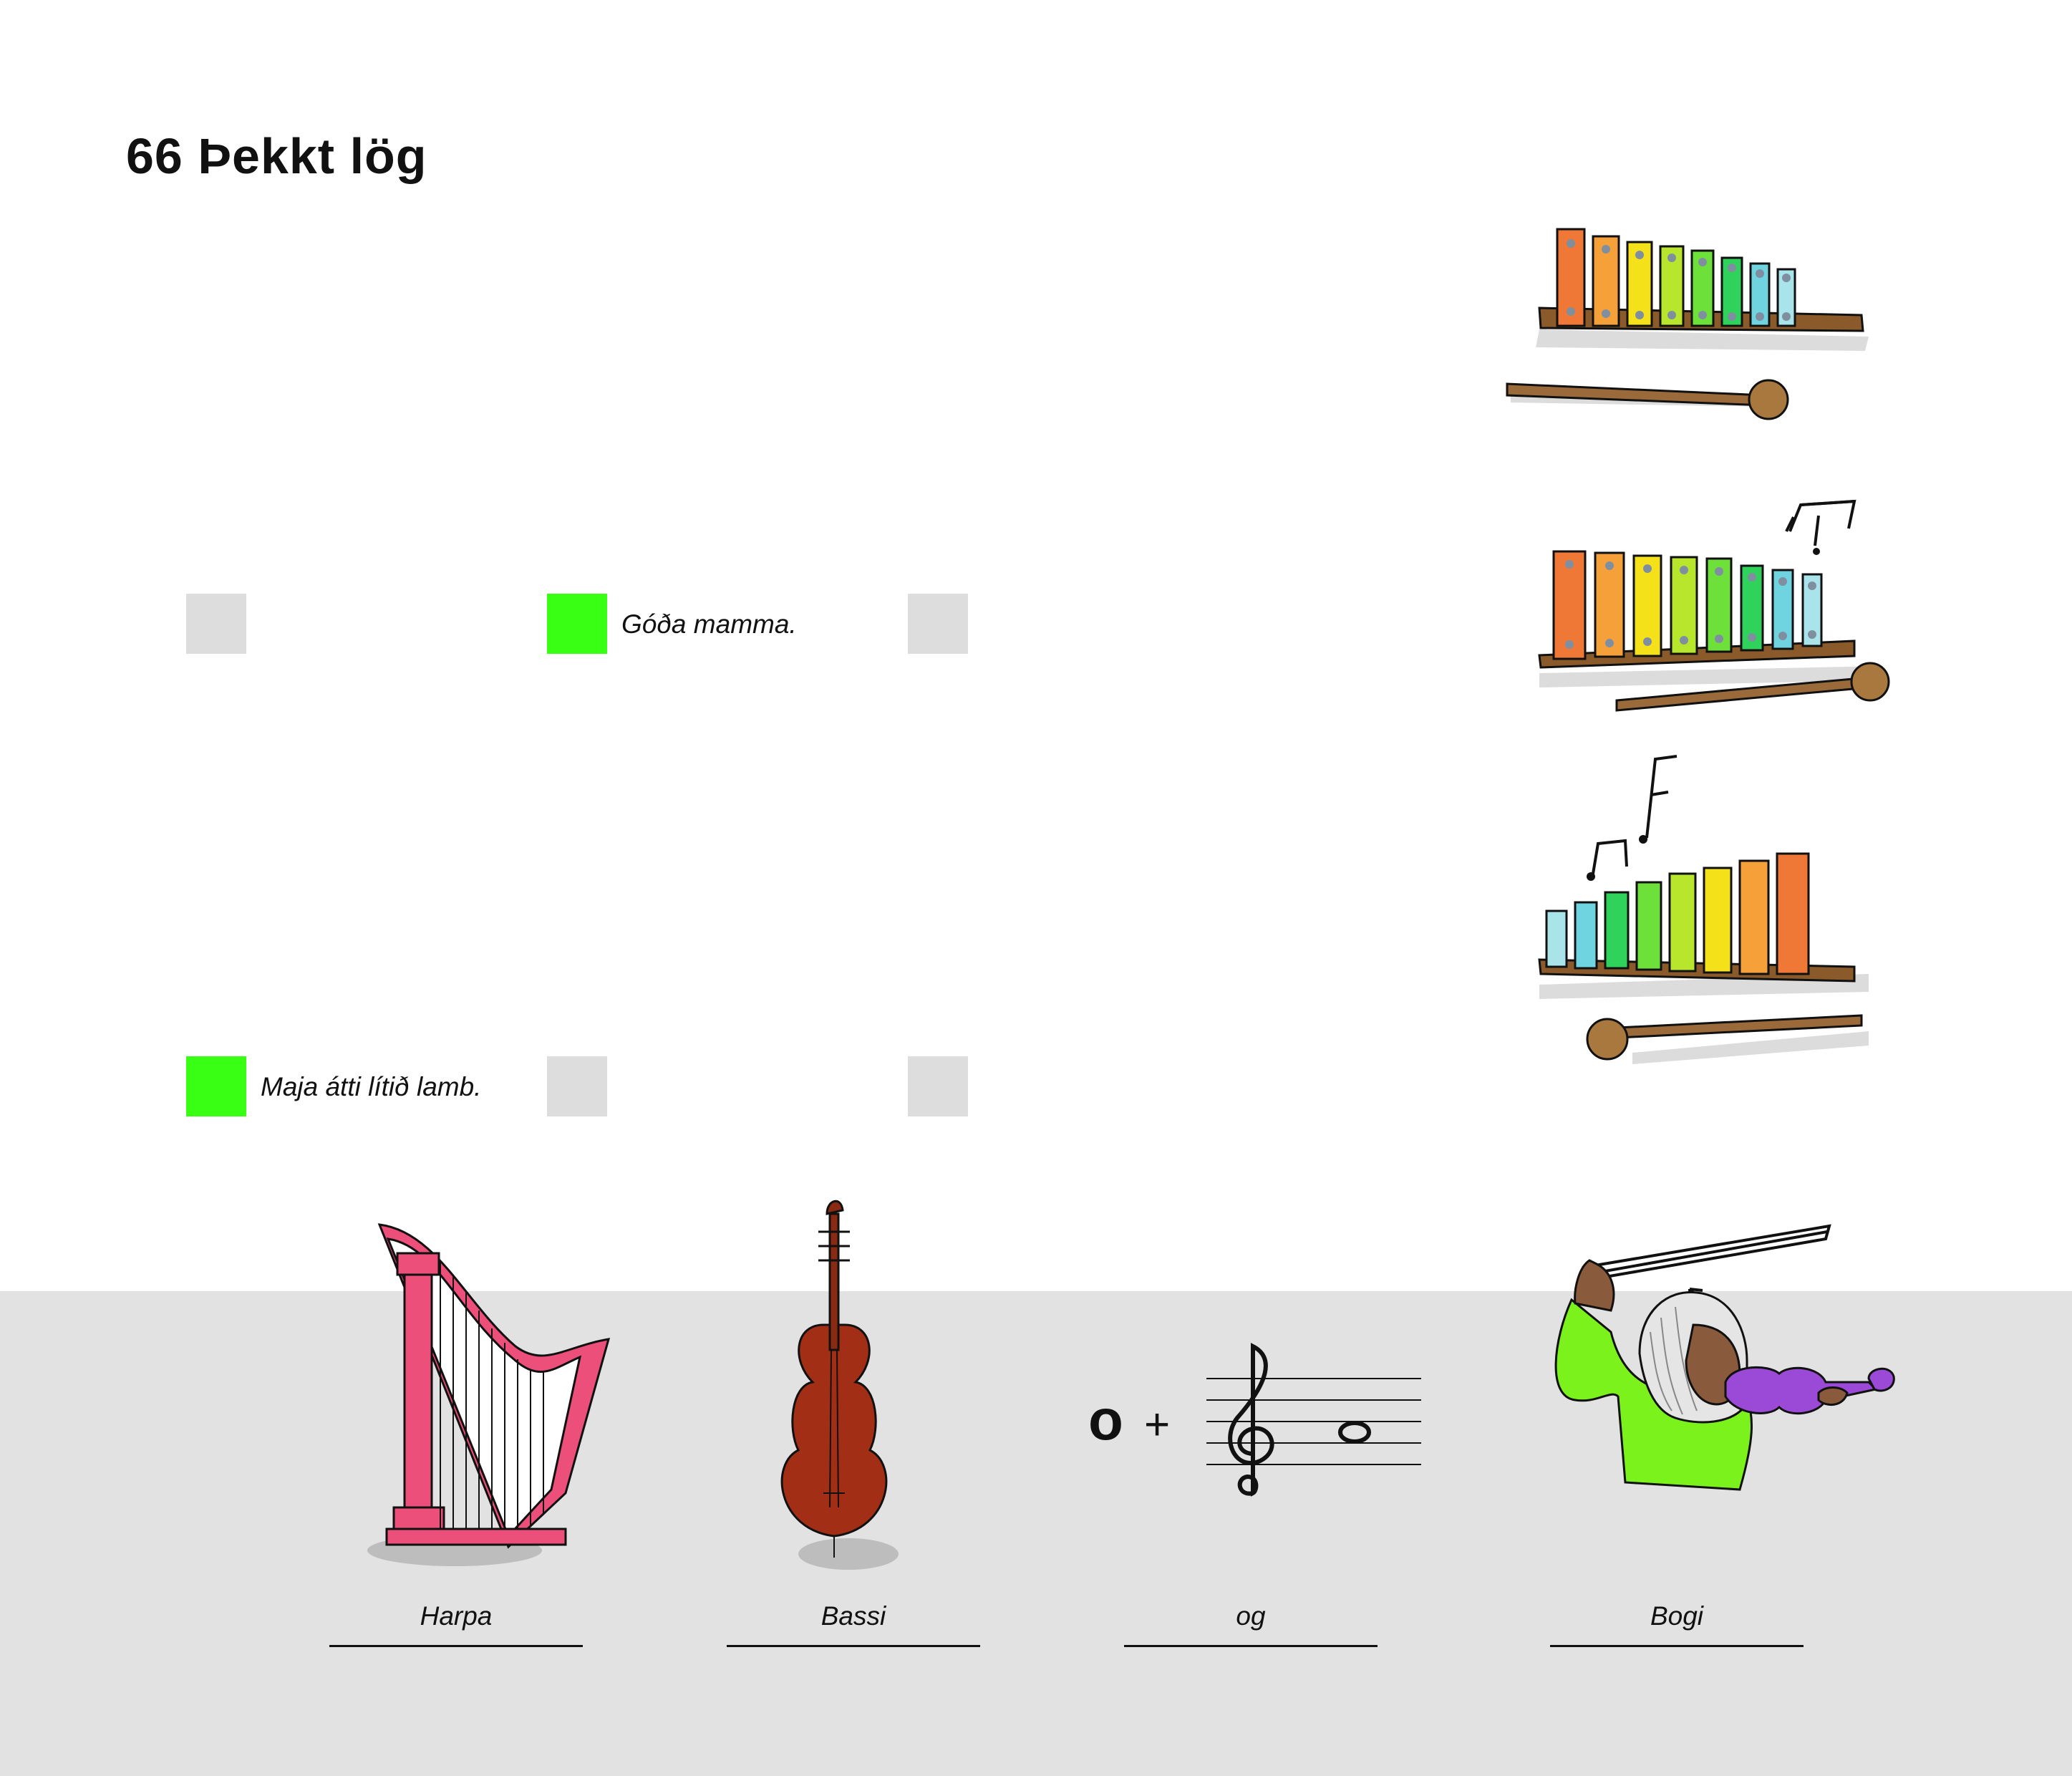 The height and width of the screenshot is (1776, 2072). I want to click on harp-icon, so click(489, 1394).